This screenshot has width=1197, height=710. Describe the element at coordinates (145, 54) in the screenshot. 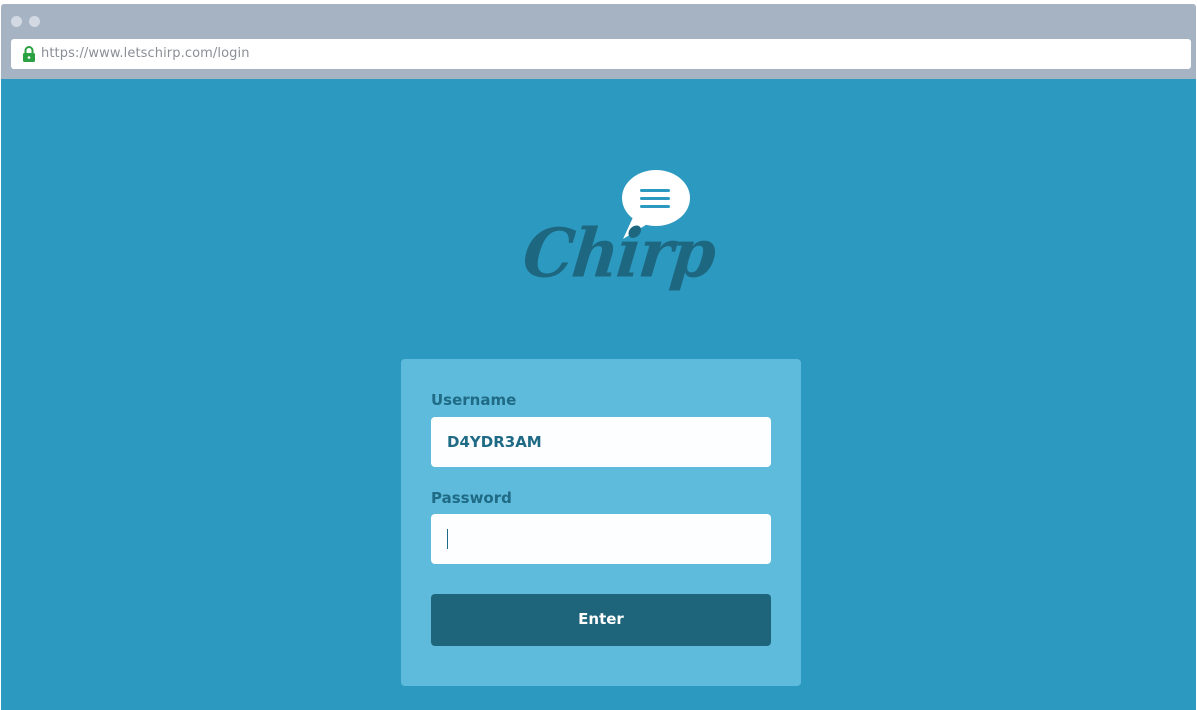

I see `address-url: https://www.letschirp.com/login` at that location.